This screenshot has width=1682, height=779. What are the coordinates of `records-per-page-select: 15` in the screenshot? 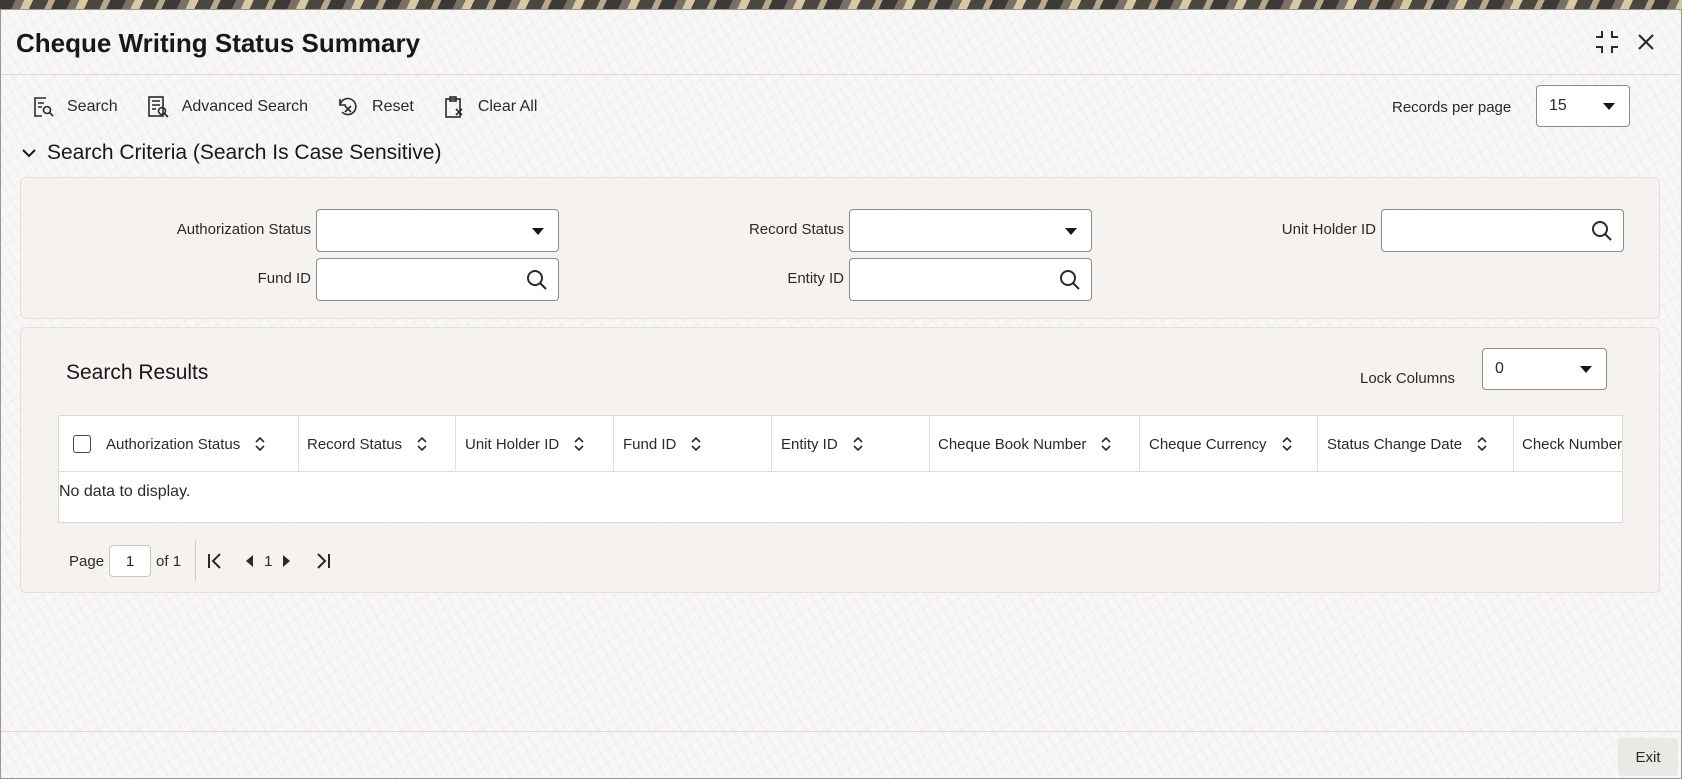 It's located at (1583, 106).